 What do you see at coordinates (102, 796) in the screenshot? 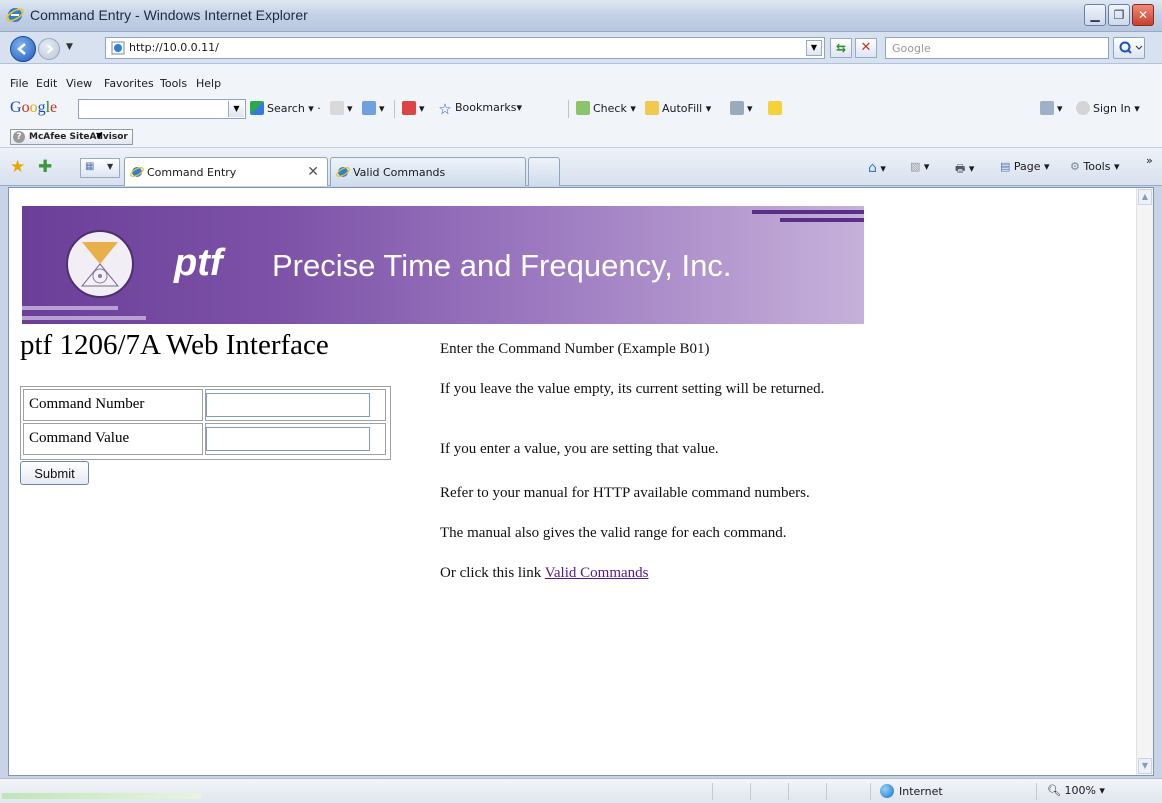
I see `progress-bar` at bounding box center [102, 796].